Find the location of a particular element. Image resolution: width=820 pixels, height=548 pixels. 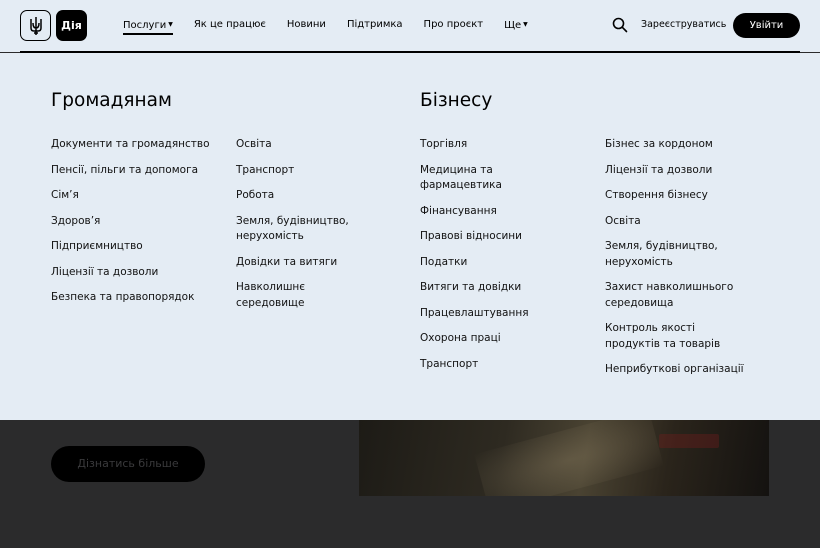

citizens-title: Громадянам is located at coordinates (111, 100).